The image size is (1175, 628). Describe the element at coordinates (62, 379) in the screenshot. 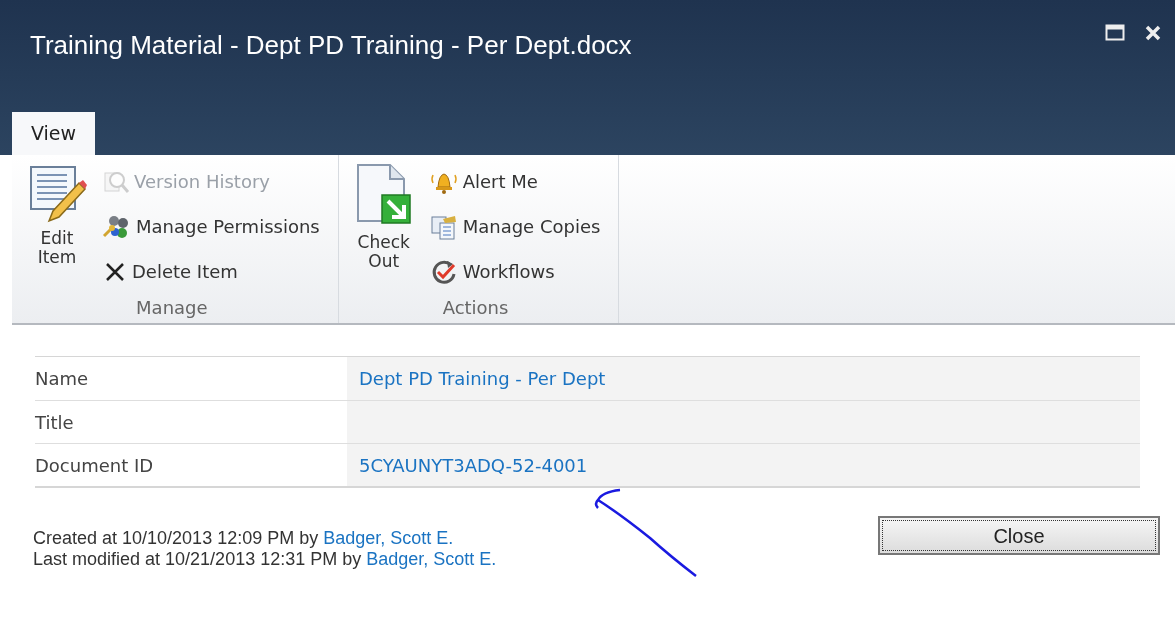

I see `field-label: Name` at that location.